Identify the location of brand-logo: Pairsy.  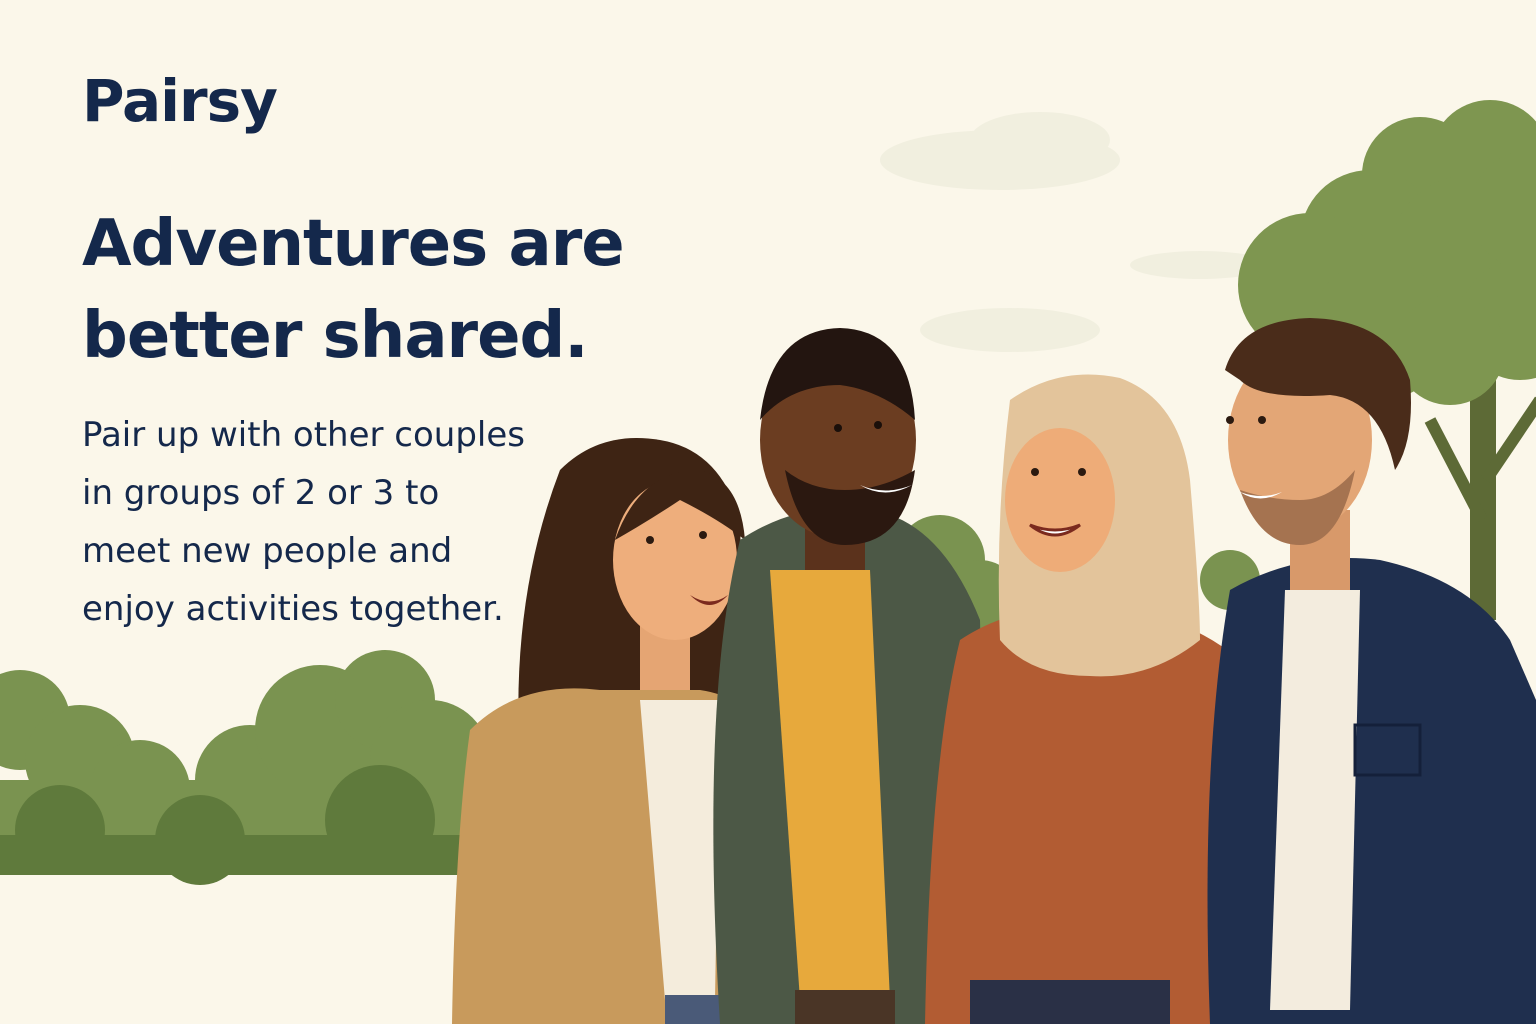
(392, 101).